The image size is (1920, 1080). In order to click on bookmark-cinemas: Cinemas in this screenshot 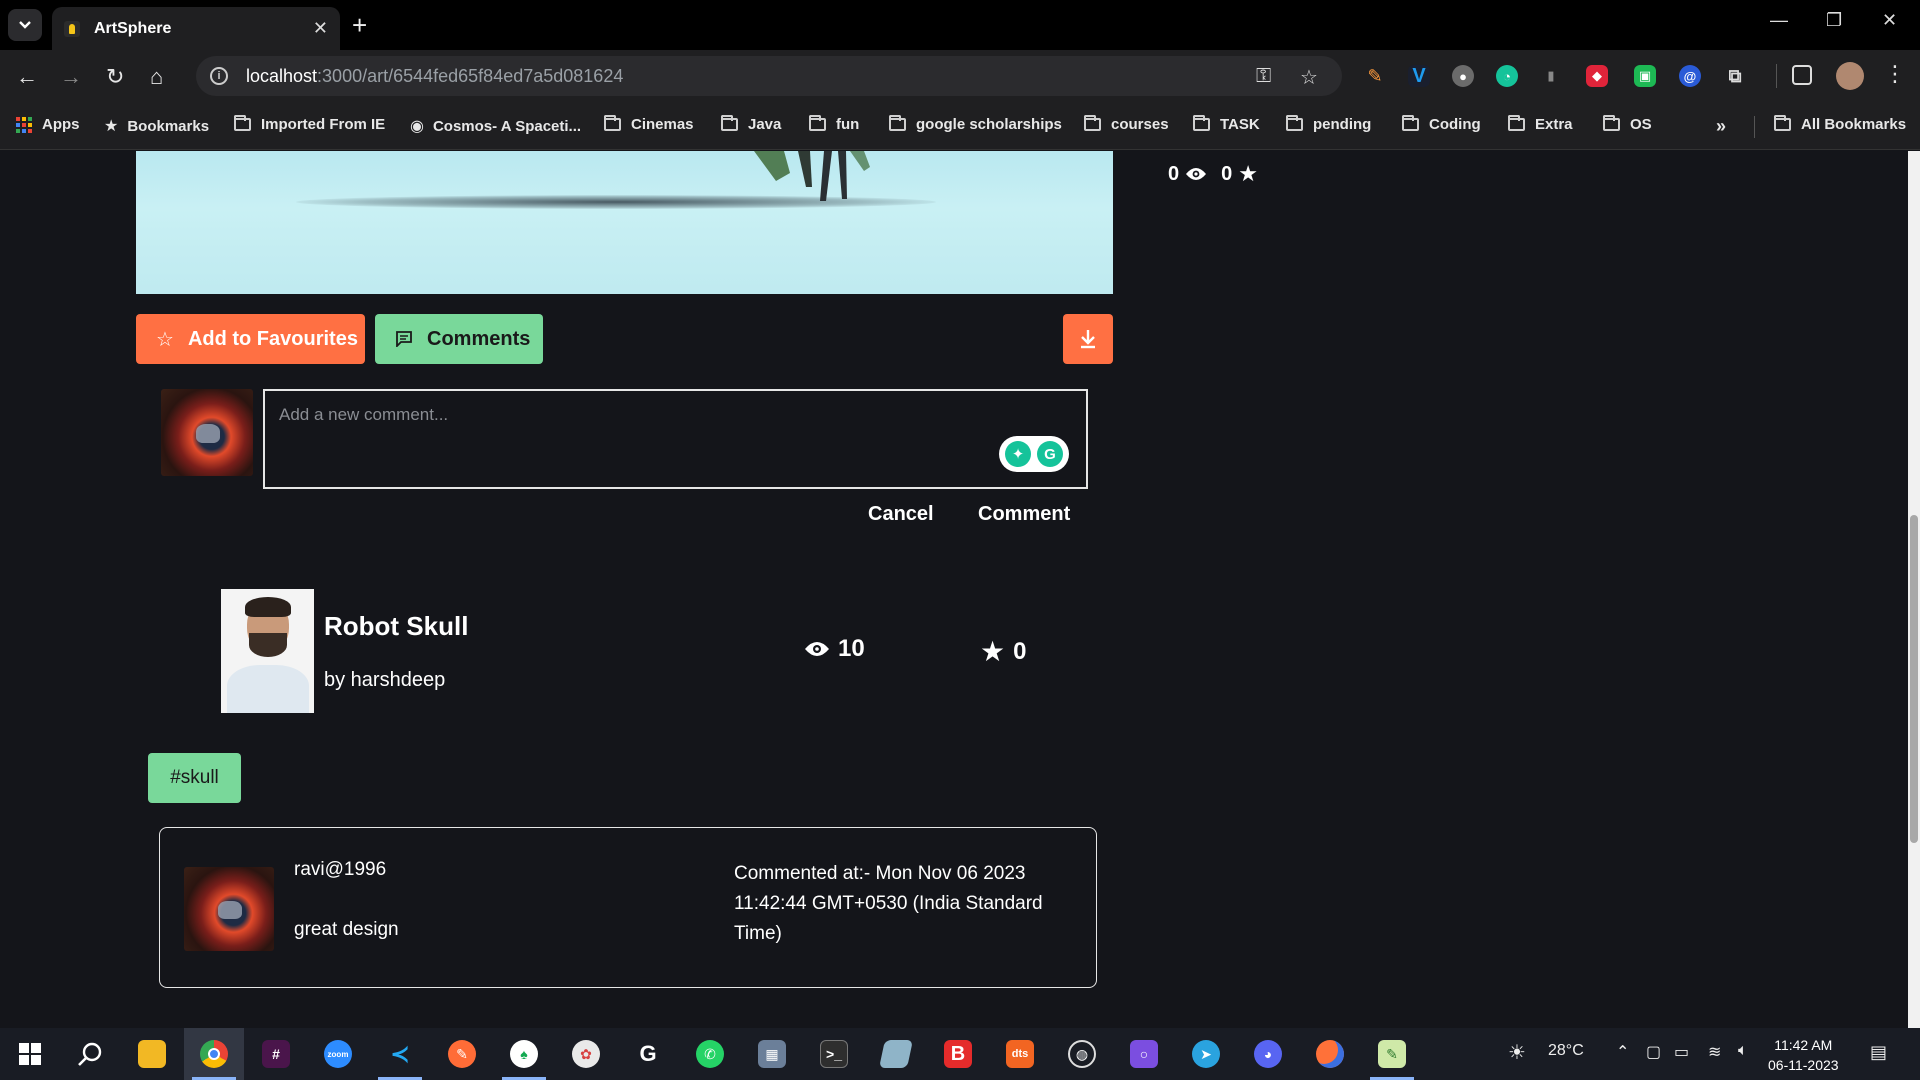, I will do `click(649, 124)`.